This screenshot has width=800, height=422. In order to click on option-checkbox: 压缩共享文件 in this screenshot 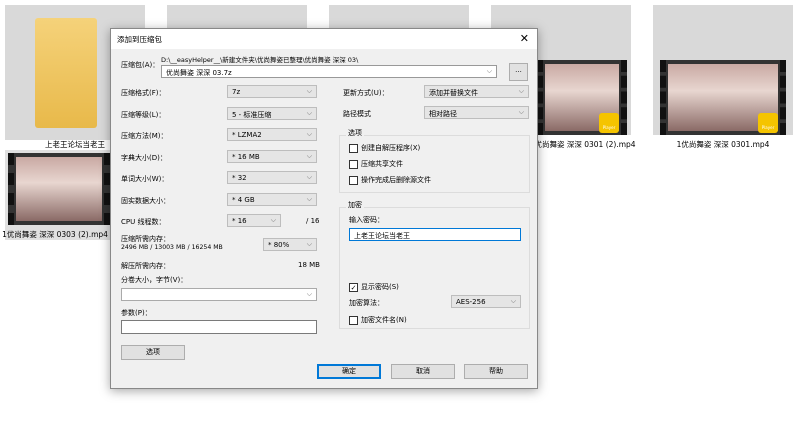, I will do `click(376, 164)`.